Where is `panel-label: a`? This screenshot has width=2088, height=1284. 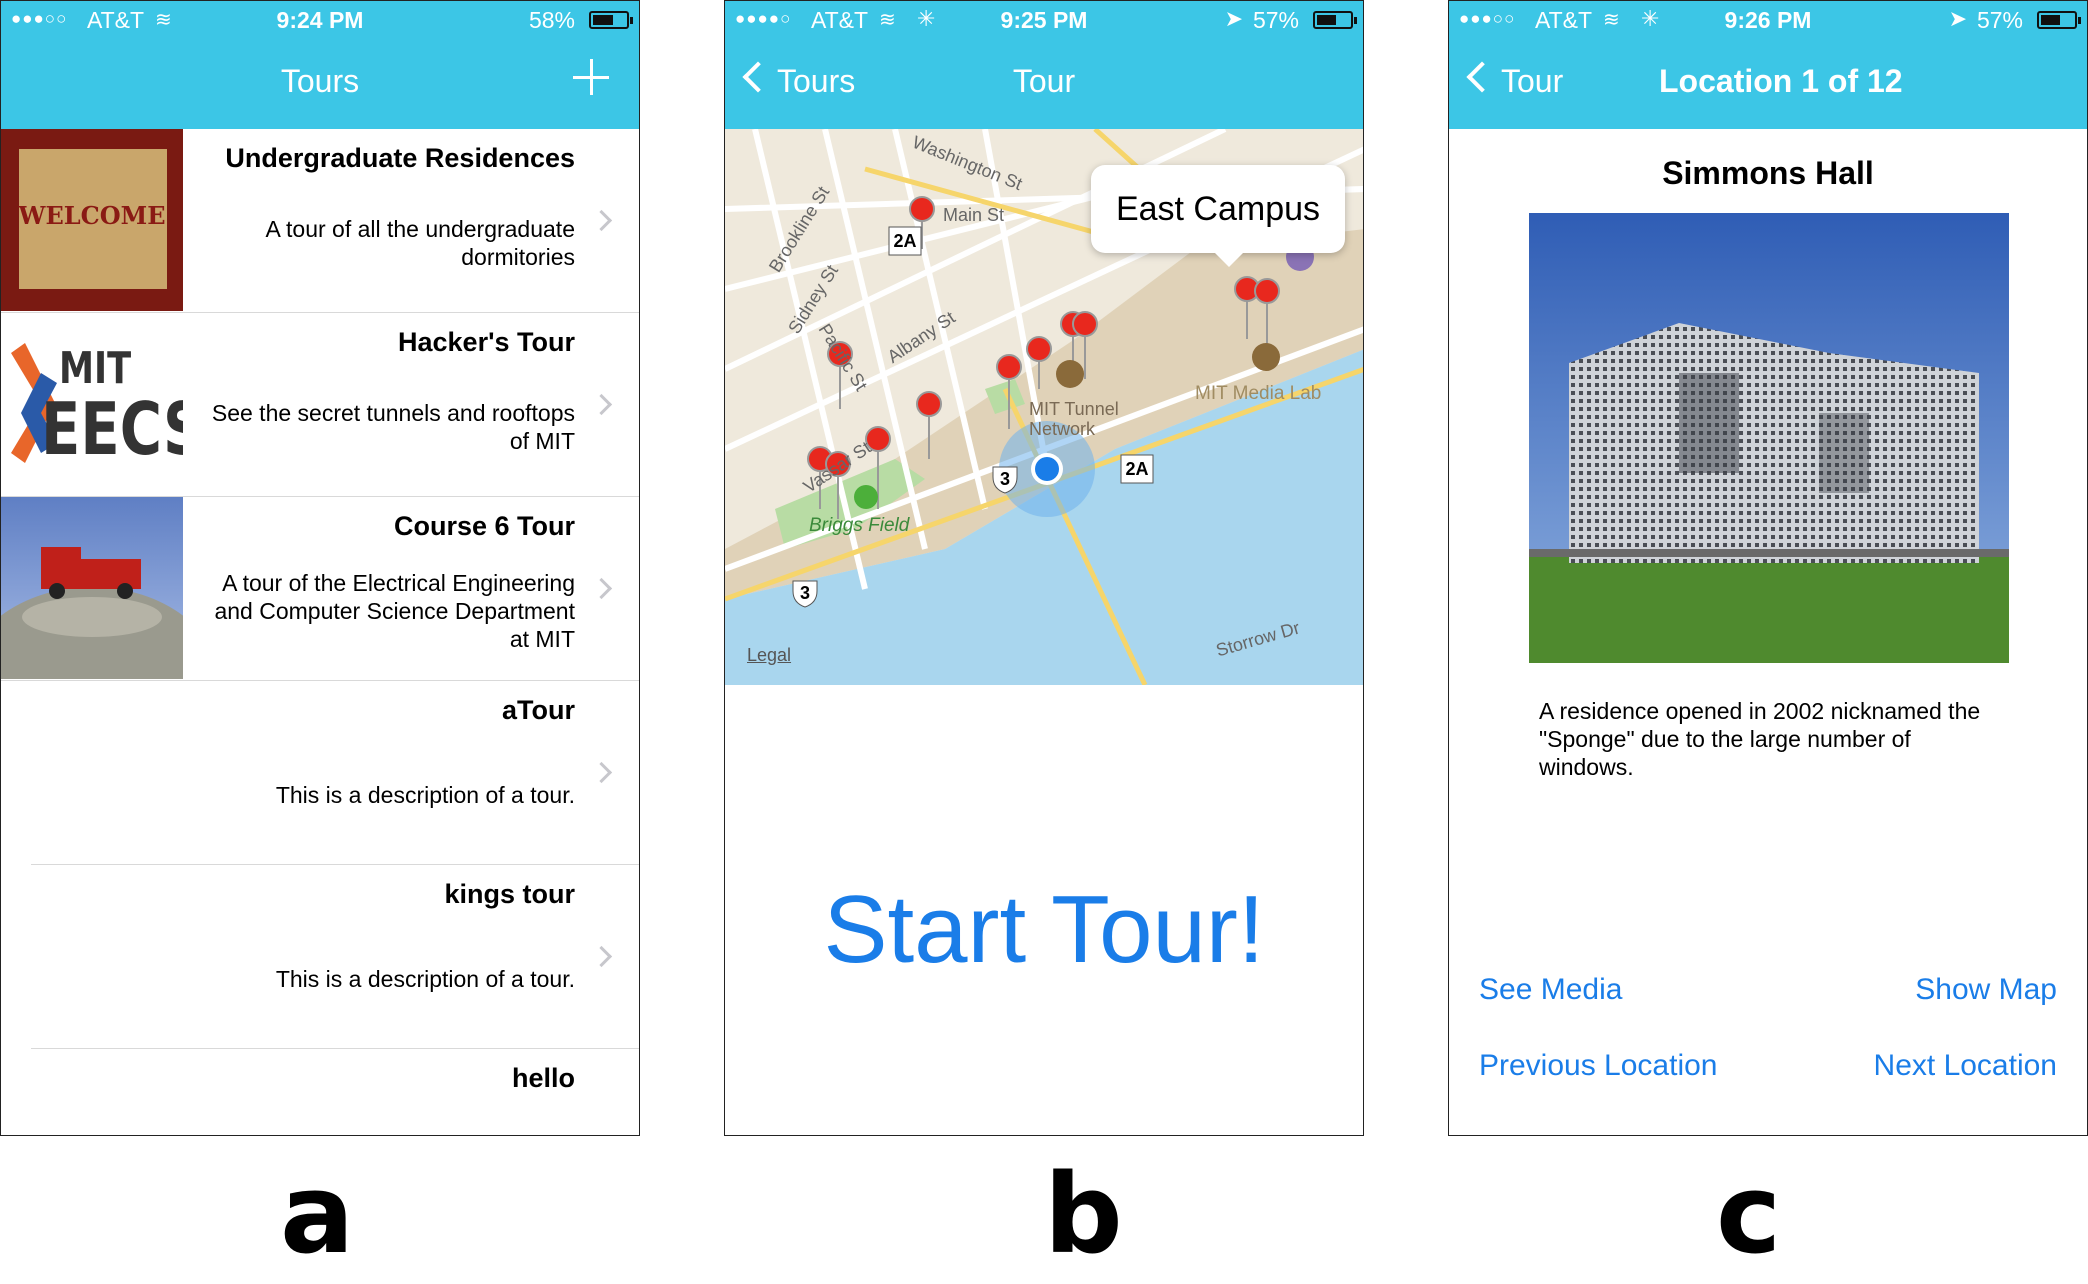
panel-label: a is located at coordinates (317, 1214).